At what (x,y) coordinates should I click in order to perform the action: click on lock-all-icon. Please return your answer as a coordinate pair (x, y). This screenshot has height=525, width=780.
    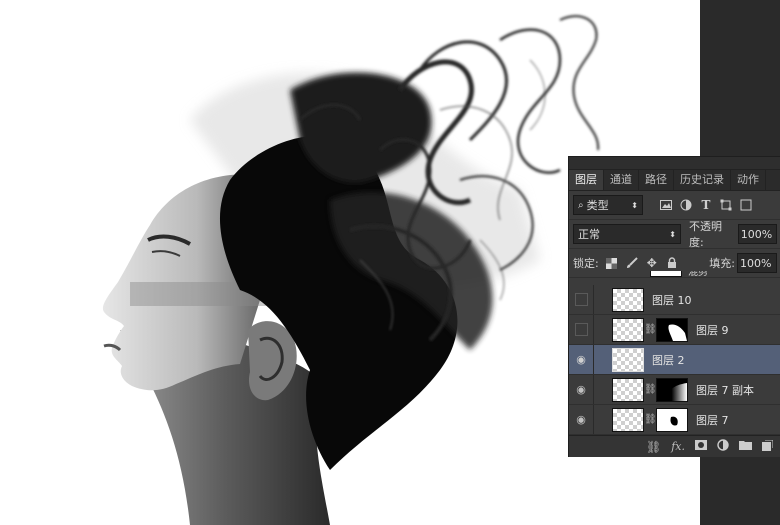
    Looking at the image, I should click on (672, 263).